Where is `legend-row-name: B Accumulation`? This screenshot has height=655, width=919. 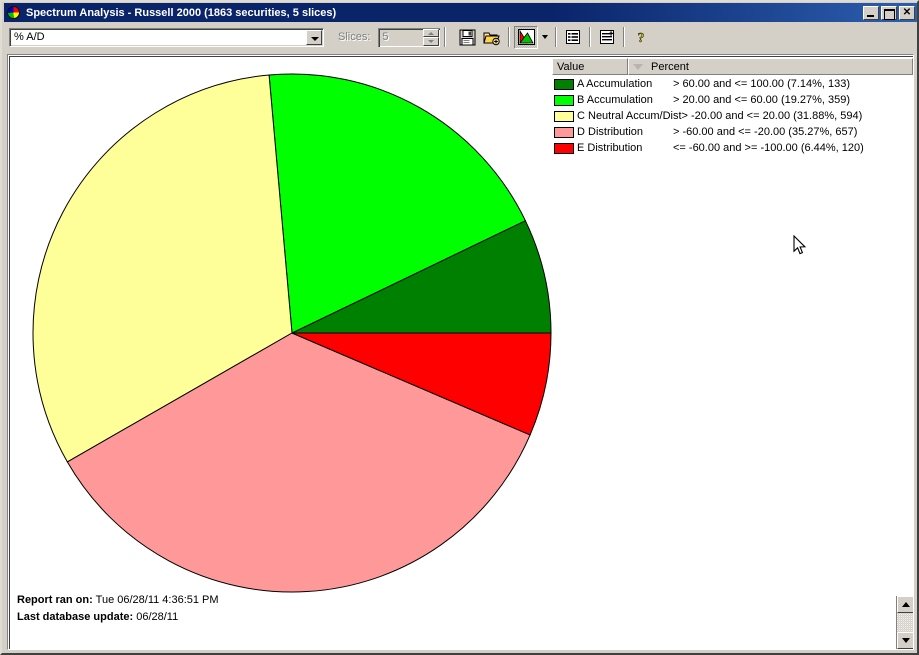 legend-row-name: B Accumulation is located at coordinates (615, 100).